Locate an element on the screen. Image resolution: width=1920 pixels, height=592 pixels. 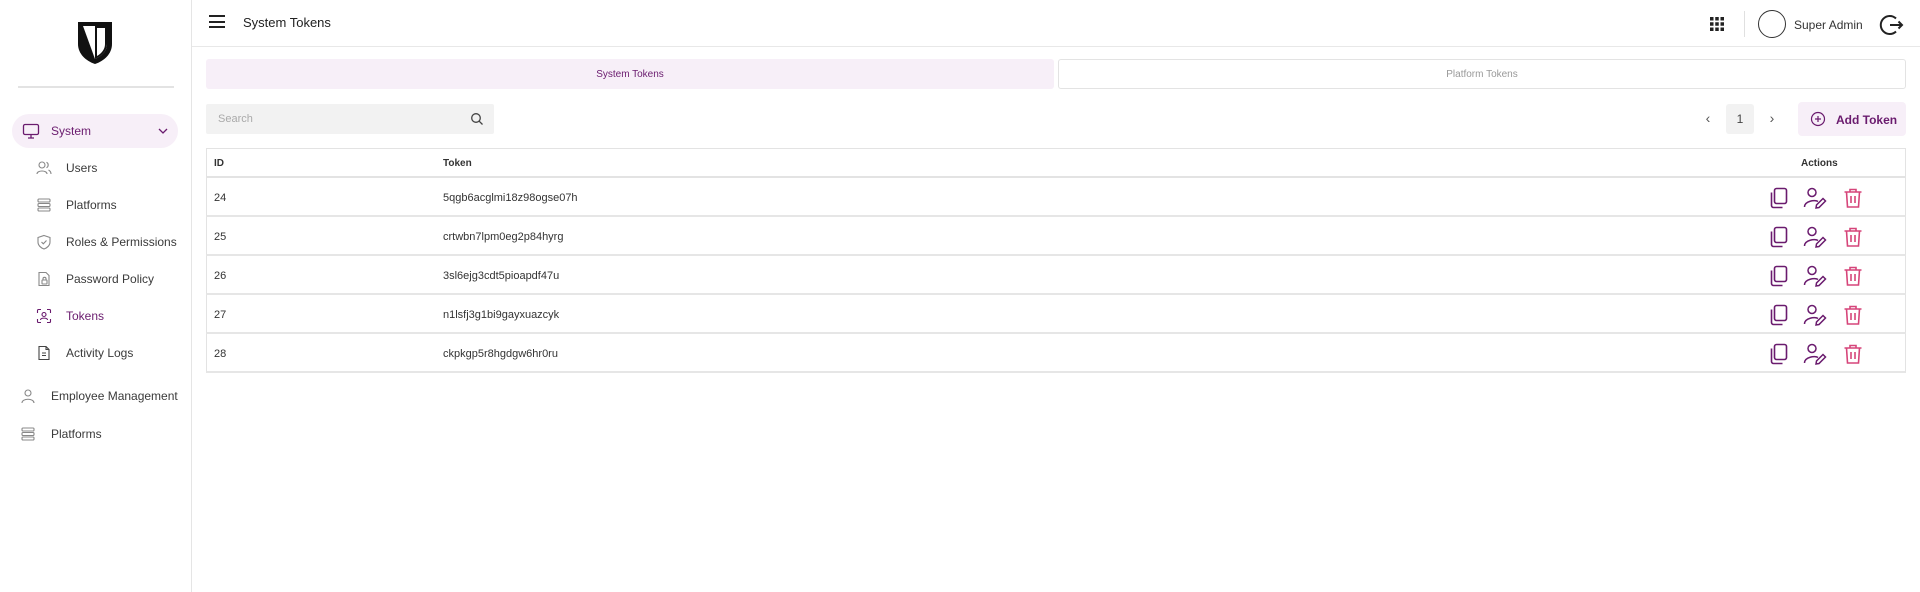
token-value-cell: crtwbn7lpm0eg2p84hyrg is located at coordinates (503, 237).